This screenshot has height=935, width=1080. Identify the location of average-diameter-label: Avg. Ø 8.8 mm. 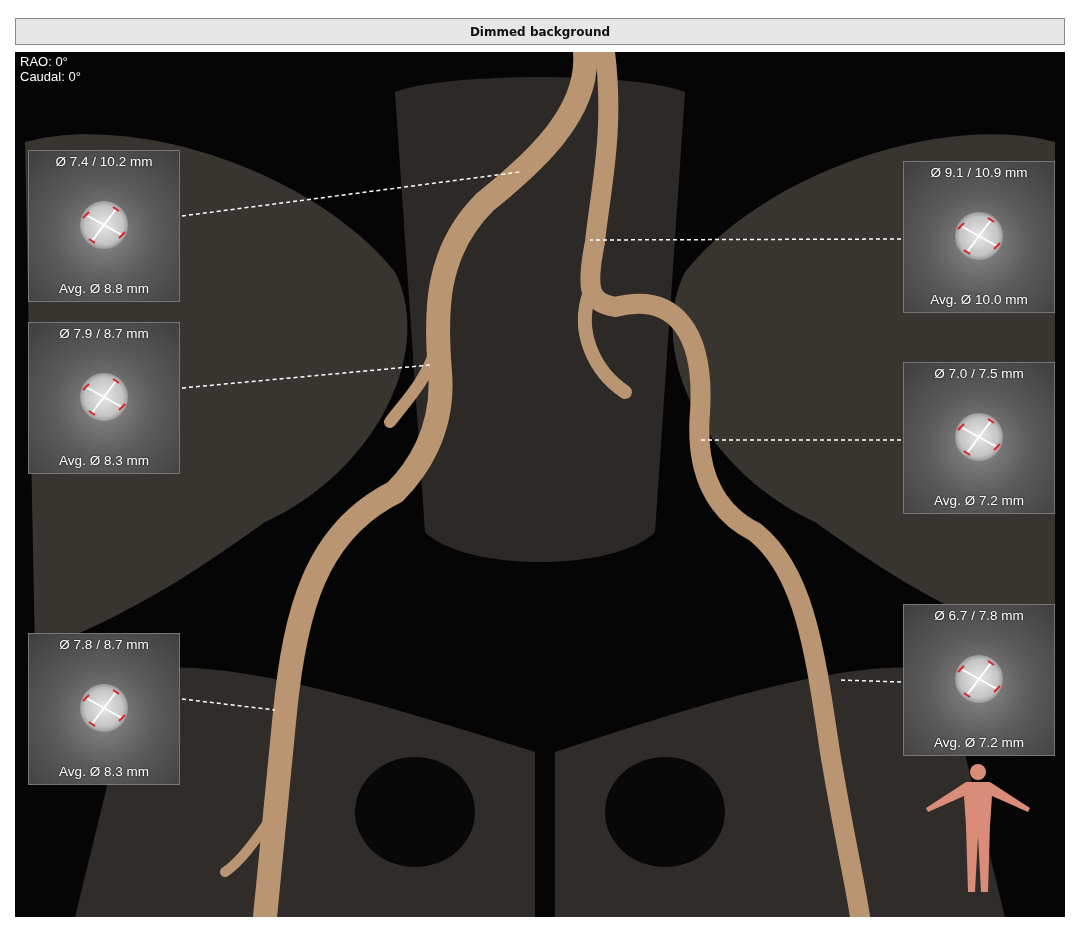
(104, 288).